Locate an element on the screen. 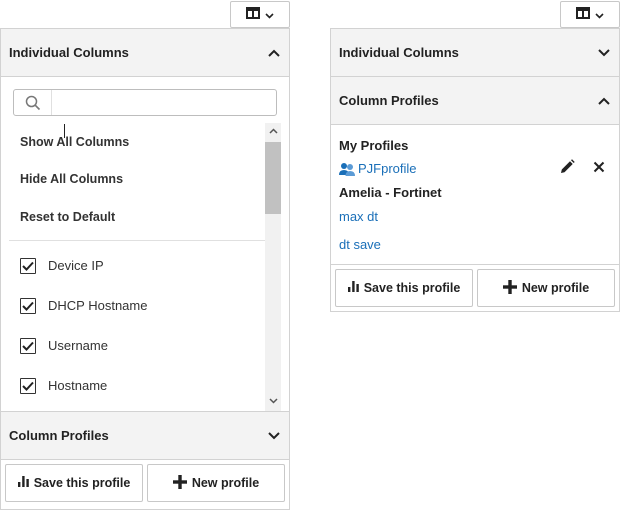 The height and width of the screenshot is (510, 620). column-item-dhcp-hostname: DHCP Hostname is located at coordinates (137, 306).